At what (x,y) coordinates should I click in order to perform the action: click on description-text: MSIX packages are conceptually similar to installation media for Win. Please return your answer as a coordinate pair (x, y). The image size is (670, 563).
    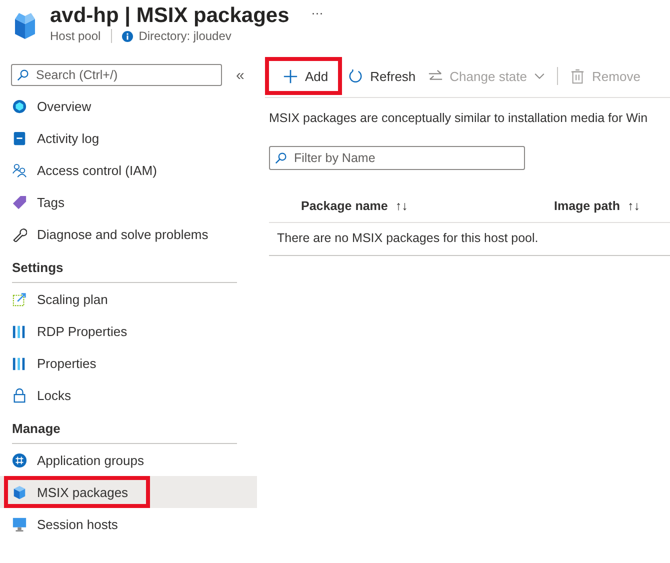
    Looking at the image, I should click on (459, 118).